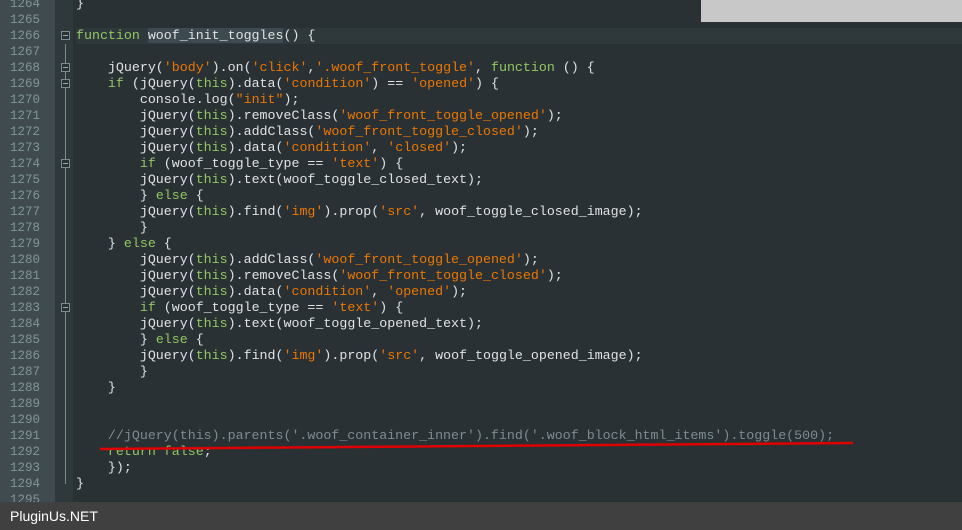 This screenshot has height=530, width=962. I want to click on red-underline-annotation, so click(476, 446).